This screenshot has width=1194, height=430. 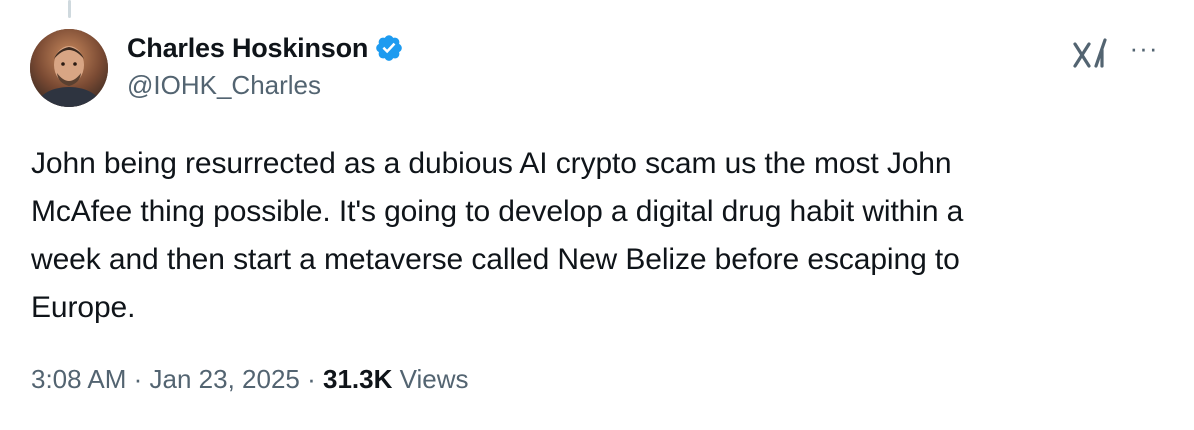 What do you see at coordinates (69, 9) in the screenshot?
I see `thread-connector-line` at bounding box center [69, 9].